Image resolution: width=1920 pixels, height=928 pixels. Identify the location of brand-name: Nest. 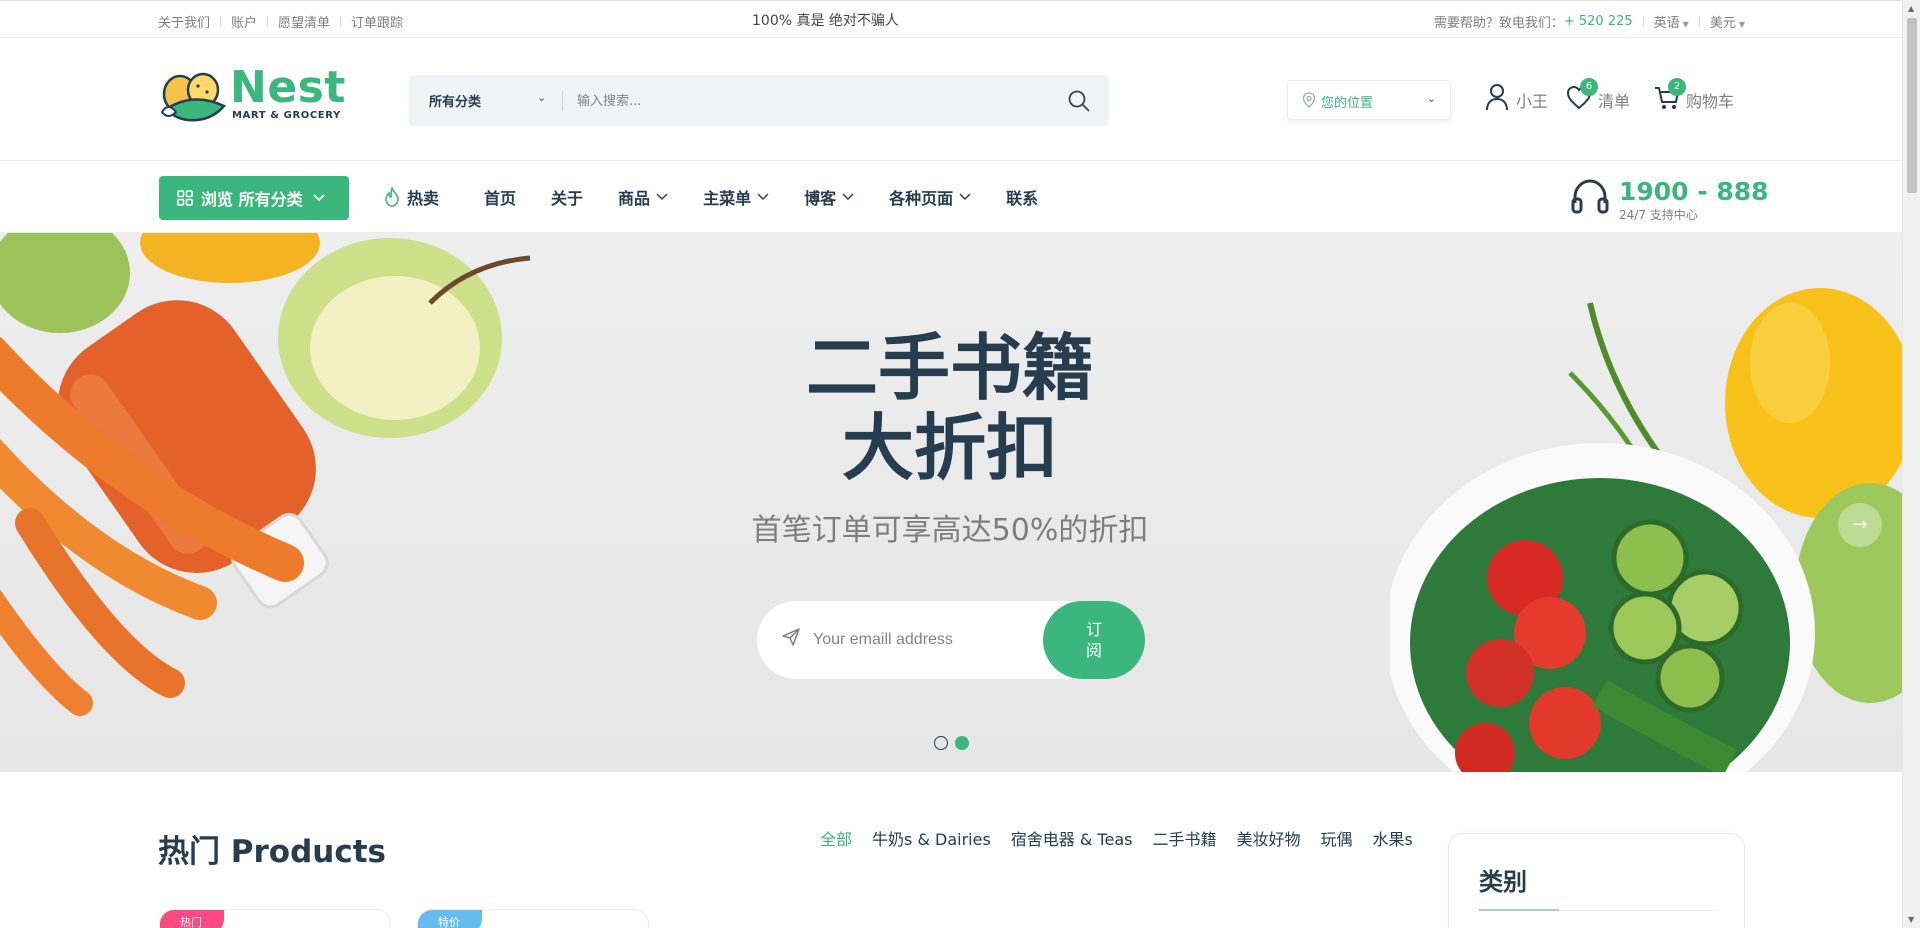
(288, 87).